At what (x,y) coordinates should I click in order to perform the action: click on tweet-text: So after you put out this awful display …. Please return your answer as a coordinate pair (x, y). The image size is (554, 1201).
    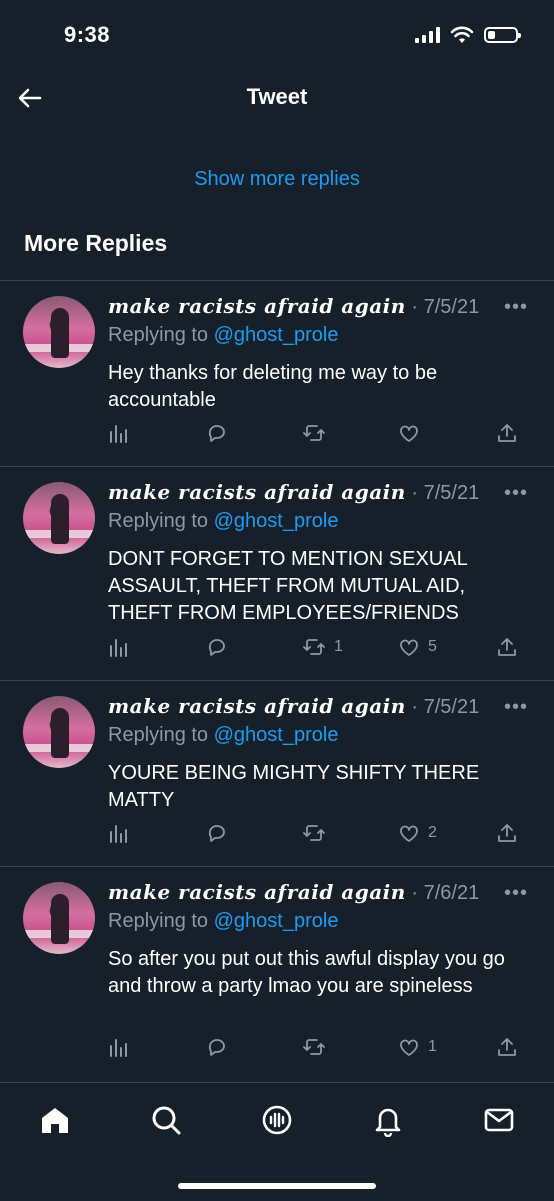
    Looking at the image, I should click on (306, 972).